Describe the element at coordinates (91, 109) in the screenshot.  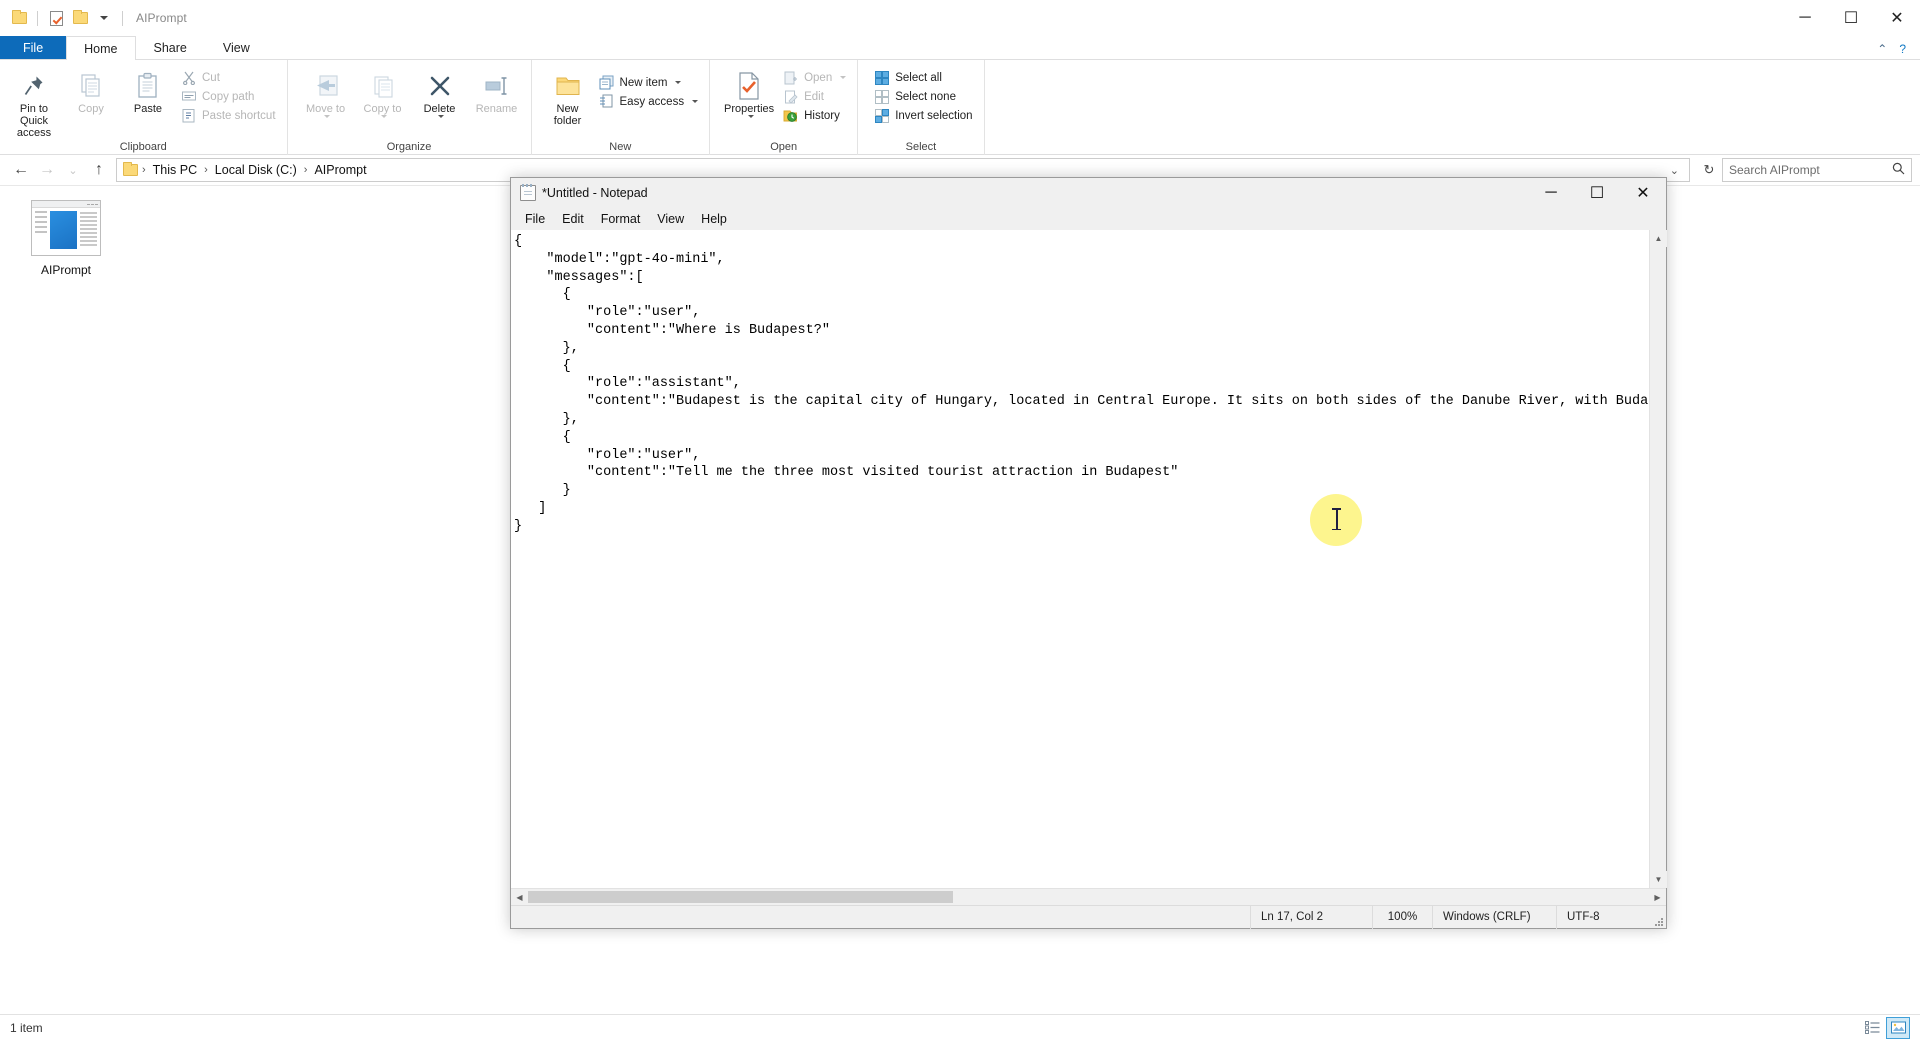
I see `copy-label: Copy` at that location.